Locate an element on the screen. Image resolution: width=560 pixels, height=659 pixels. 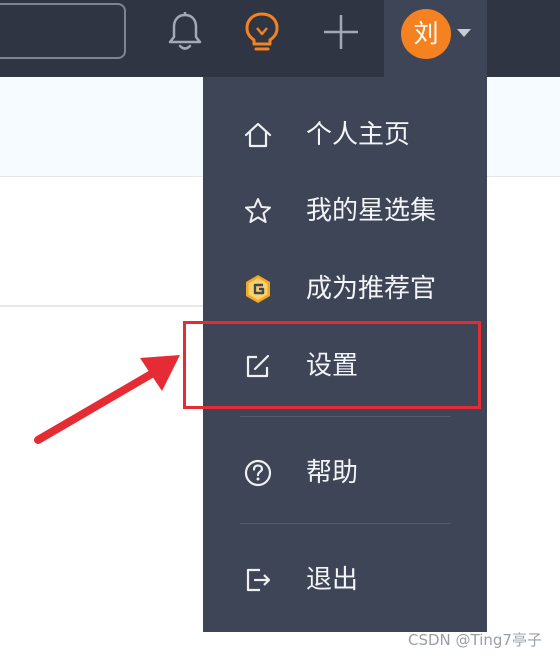
home-icon is located at coordinates (258, 135).